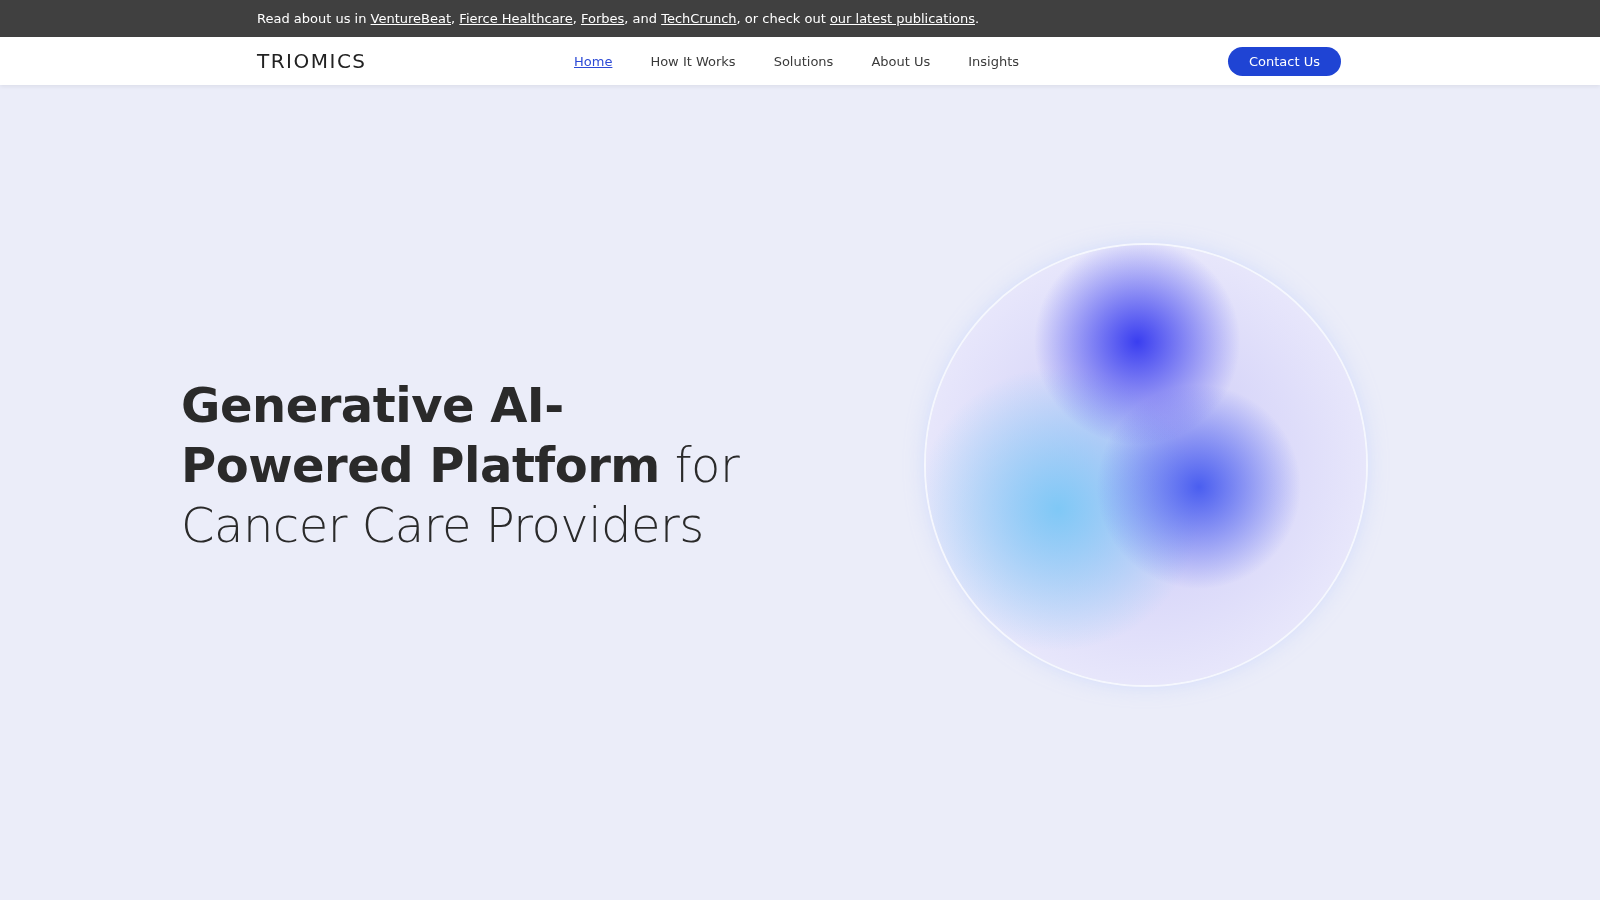 The width and height of the screenshot is (1600, 900). What do you see at coordinates (415, 61) in the screenshot?
I see `logo: TRIOMICS` at bounding box center [415, 61].